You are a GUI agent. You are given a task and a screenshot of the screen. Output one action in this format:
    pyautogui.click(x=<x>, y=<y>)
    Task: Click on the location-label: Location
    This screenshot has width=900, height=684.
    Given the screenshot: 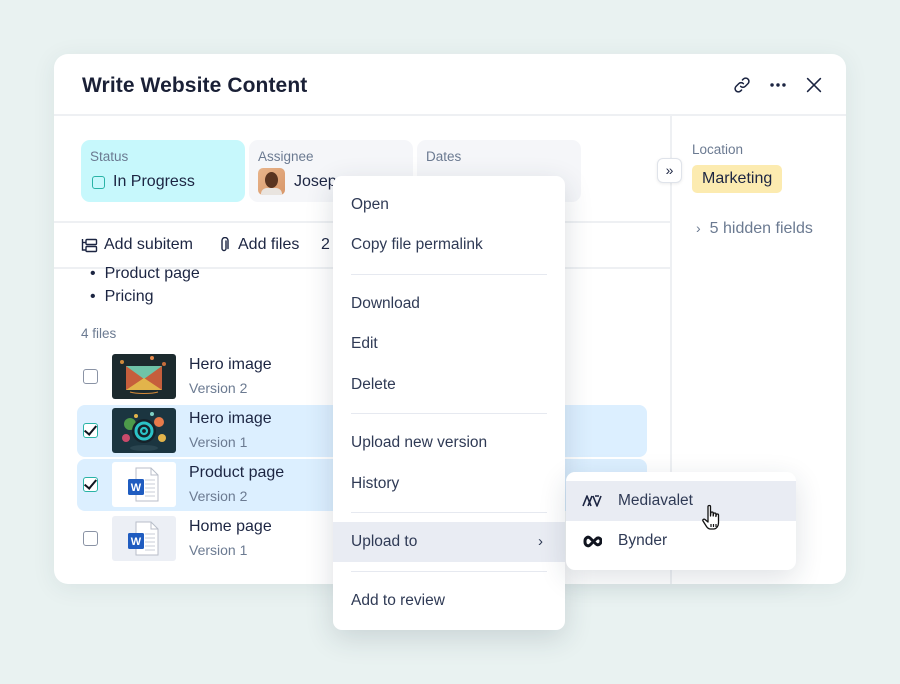 What is the action you would take?
    pyautogui.click(x=718, y=149)
    